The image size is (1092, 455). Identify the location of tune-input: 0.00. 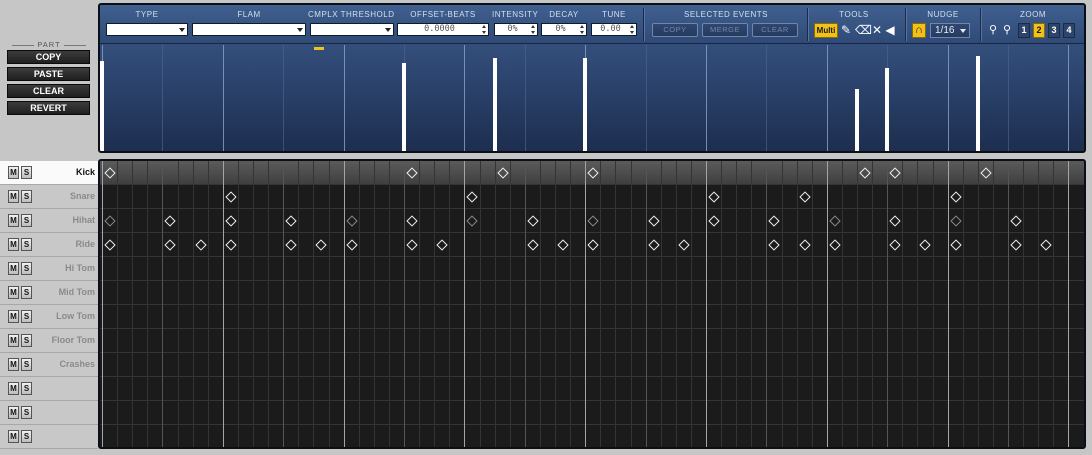
(614, 29).